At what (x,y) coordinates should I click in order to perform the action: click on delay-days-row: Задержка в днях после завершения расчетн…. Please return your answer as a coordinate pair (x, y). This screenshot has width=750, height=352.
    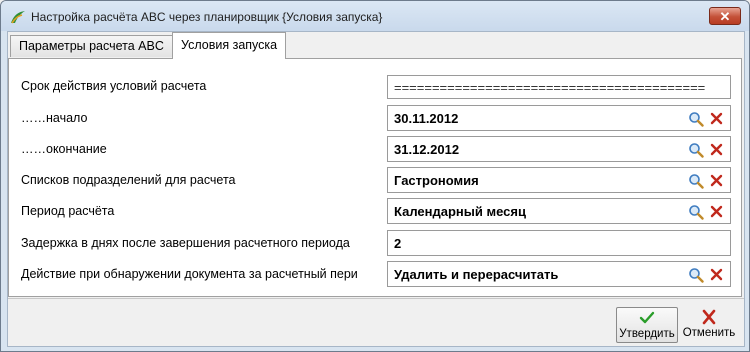
    Looking at the image, I should click on (376, 243).